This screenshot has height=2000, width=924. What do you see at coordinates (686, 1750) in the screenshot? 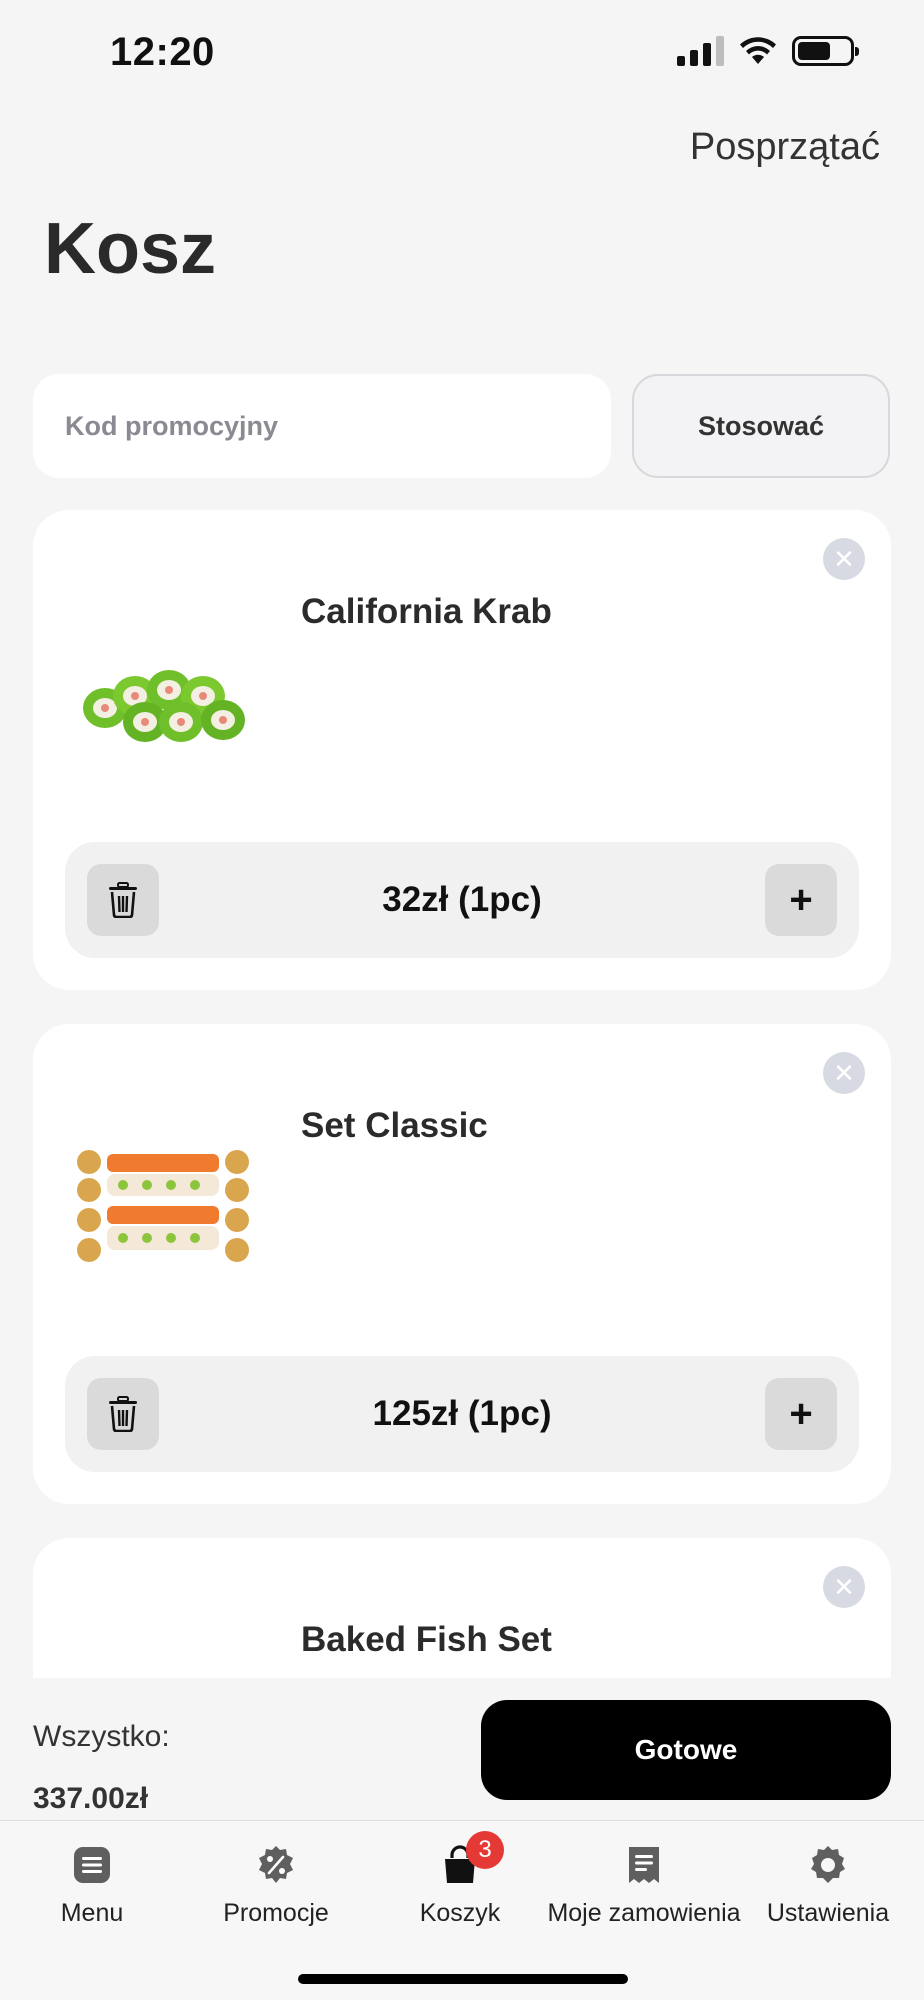
I see `checkout-button: Gotowe` at bounding box center [686, 1750].